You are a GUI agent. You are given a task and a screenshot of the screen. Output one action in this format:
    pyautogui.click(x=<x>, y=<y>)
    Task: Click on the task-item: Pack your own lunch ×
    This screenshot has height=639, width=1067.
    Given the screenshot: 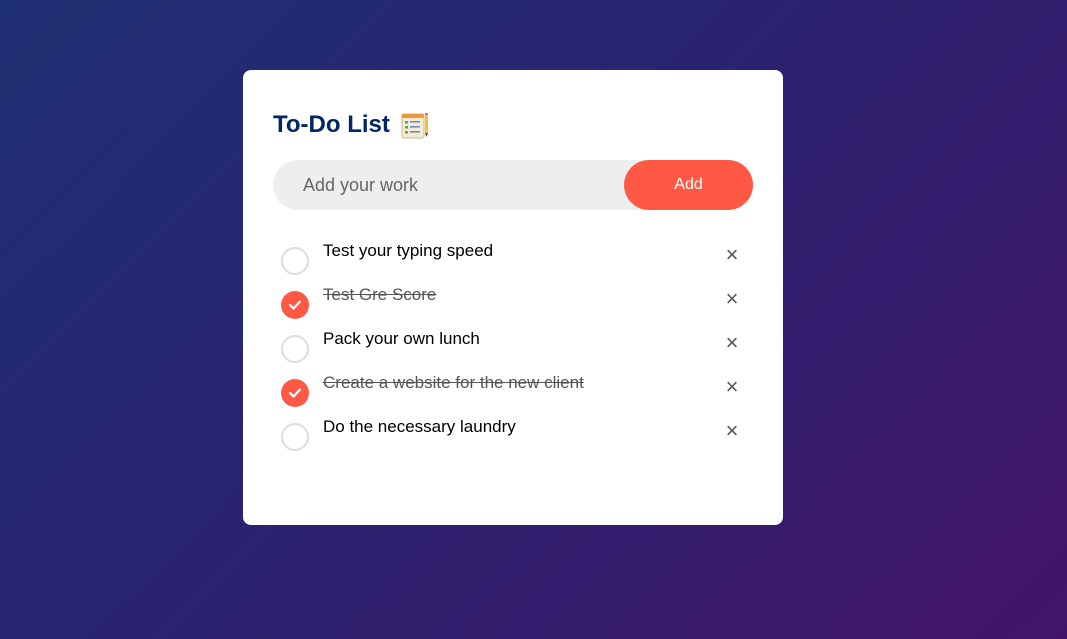 What is the action you would take?
    pyautogui.click(x=513, y=350)
    